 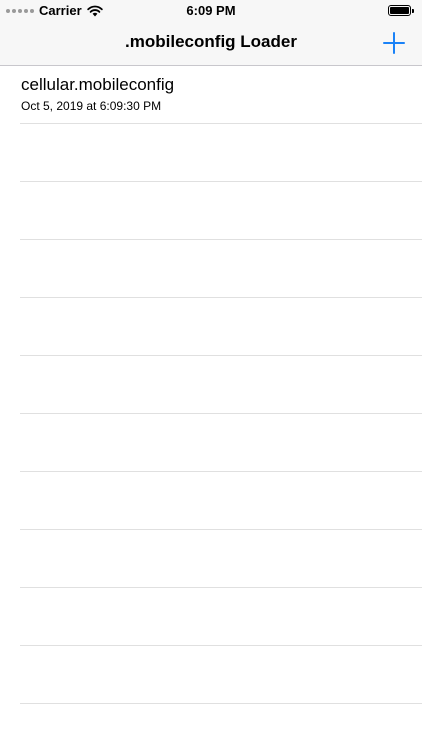 I want to click on plus-icon, so click(x=394, y=43).